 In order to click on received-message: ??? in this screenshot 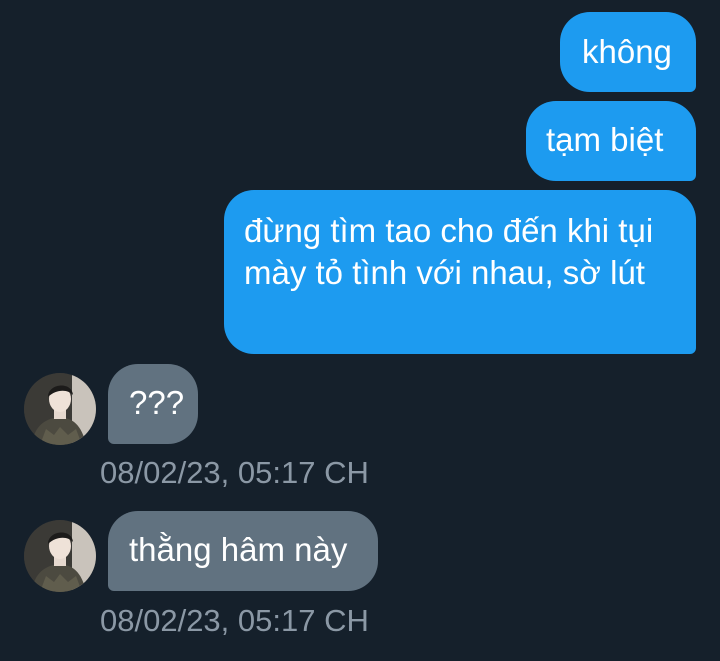, I will do `click(153, 404)`.